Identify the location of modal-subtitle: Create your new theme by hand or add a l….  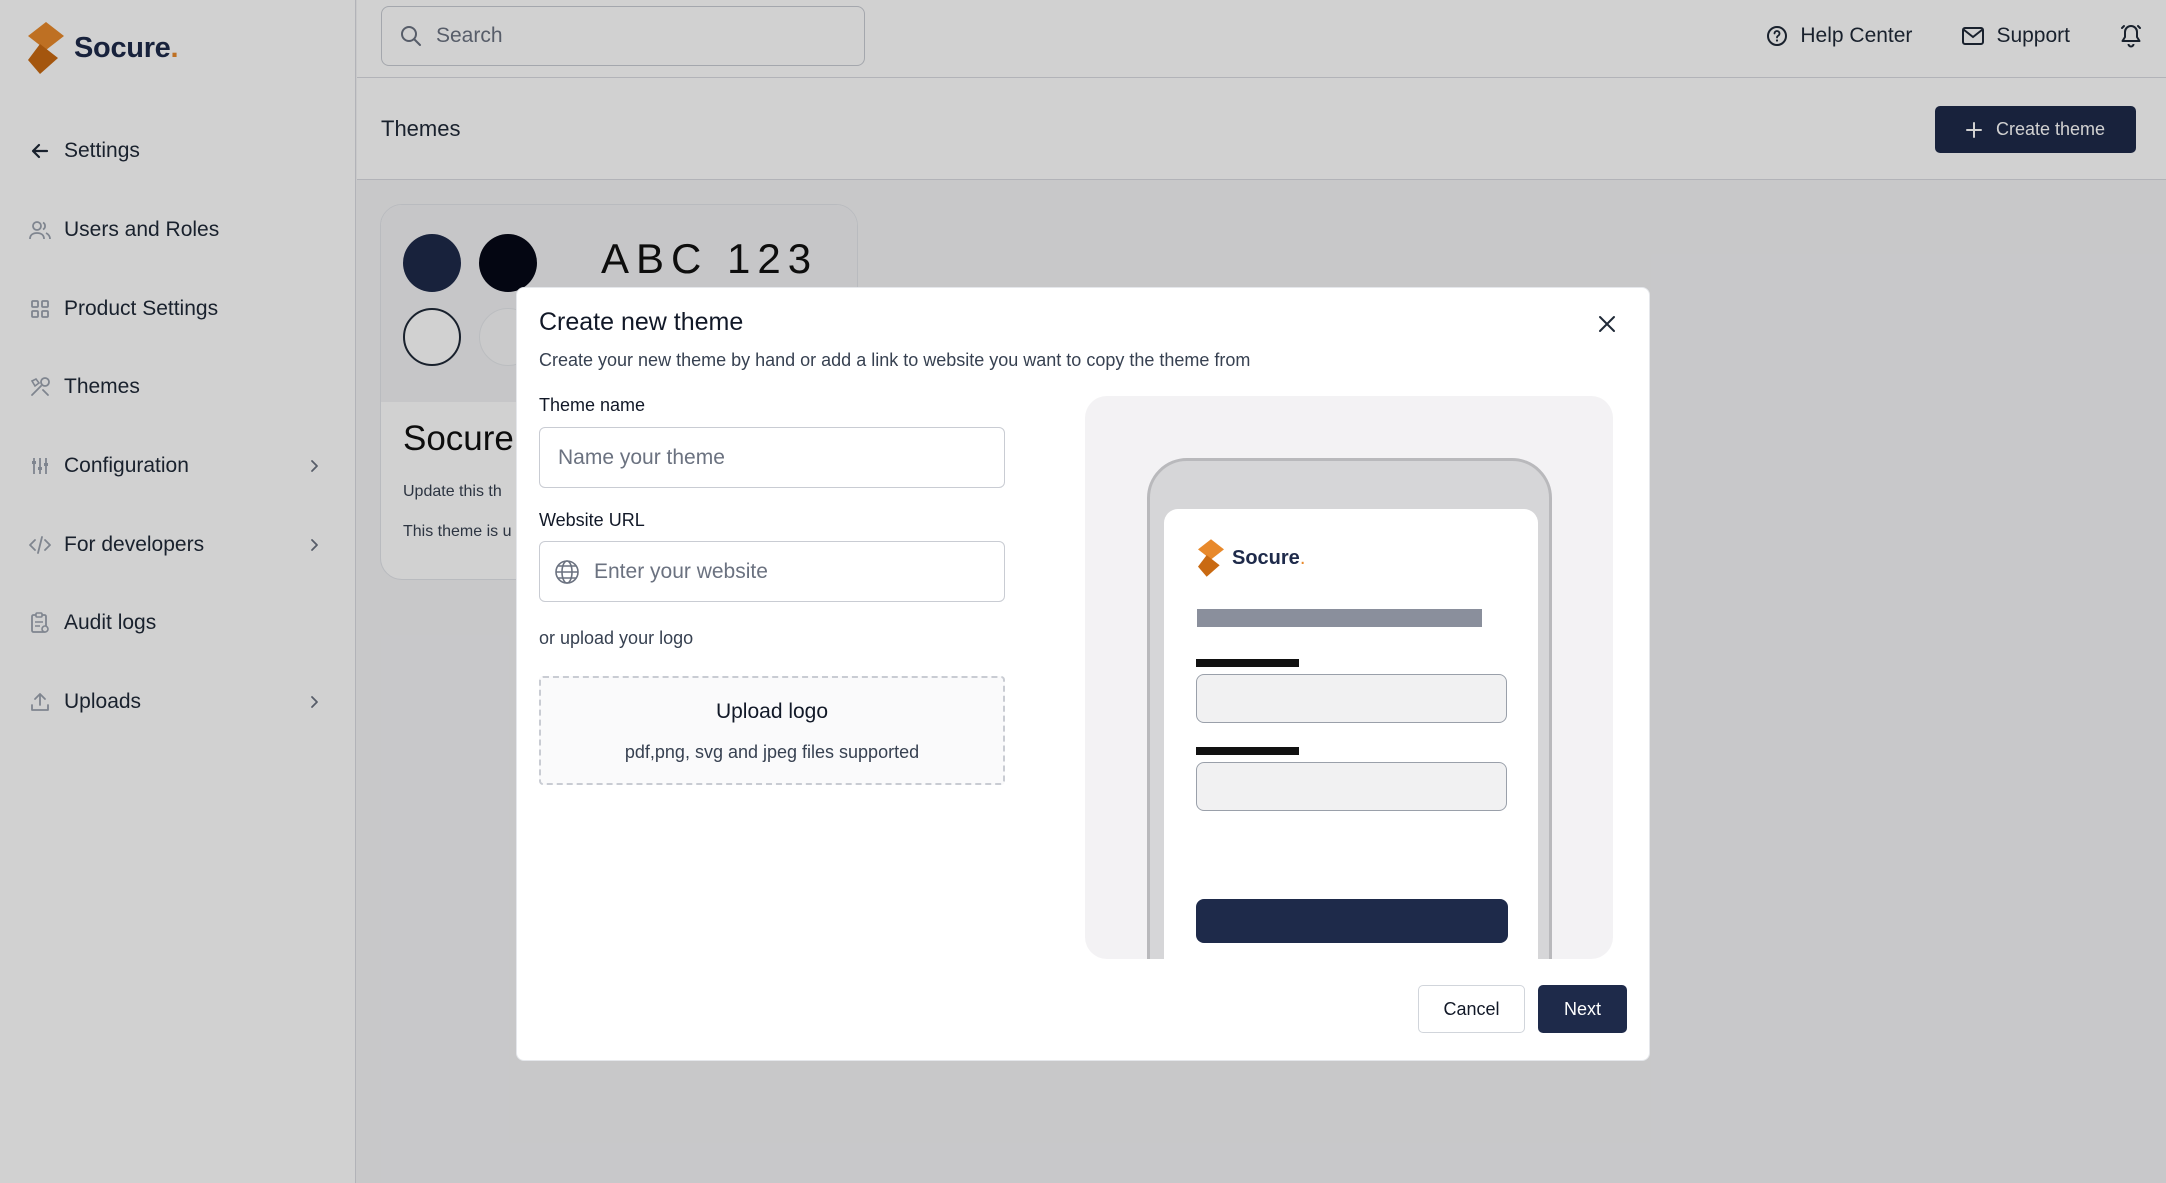
(895, 360).